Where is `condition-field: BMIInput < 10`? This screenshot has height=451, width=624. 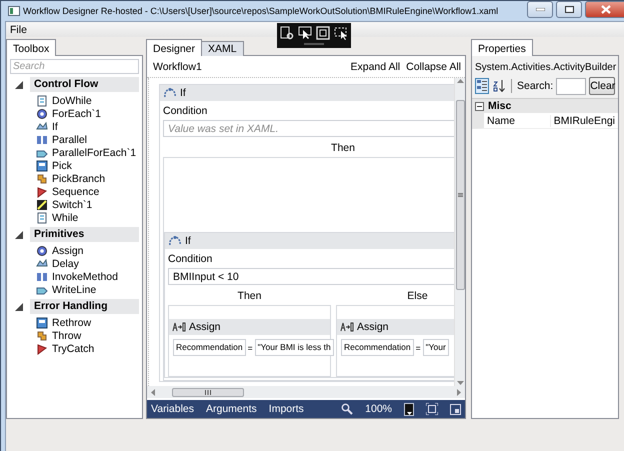 condition-field: BMIInput < 10 is located at coordinates (311, 276).